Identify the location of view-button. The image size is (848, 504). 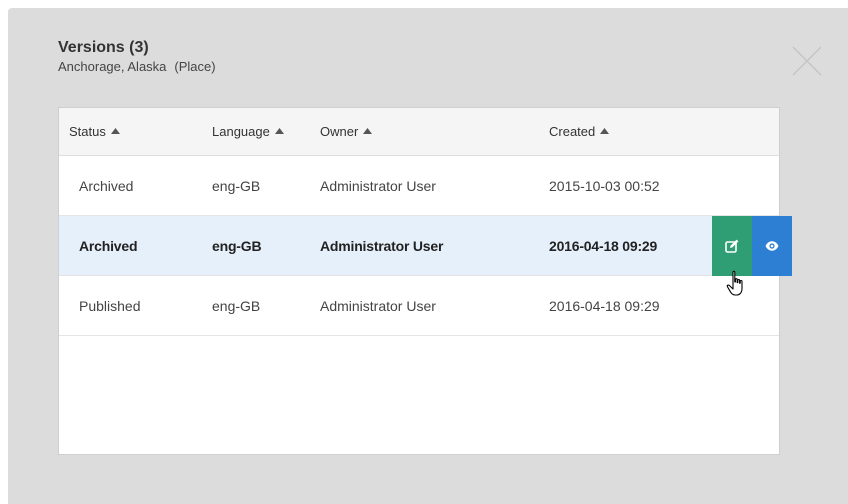
(772, 246).